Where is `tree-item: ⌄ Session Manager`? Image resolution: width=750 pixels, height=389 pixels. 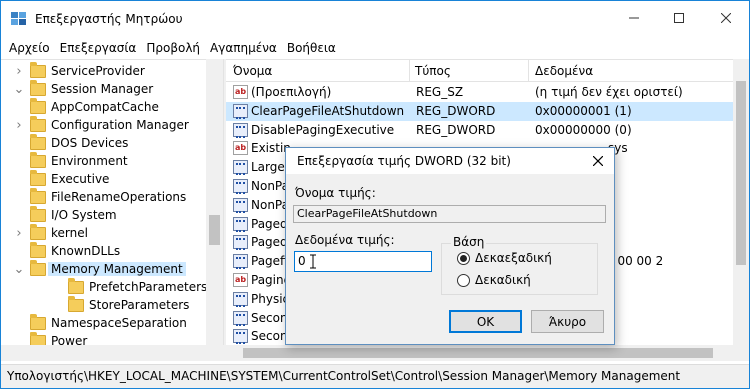 tree-item: ⌄ Session Manager is located at coordinates (83, 88).